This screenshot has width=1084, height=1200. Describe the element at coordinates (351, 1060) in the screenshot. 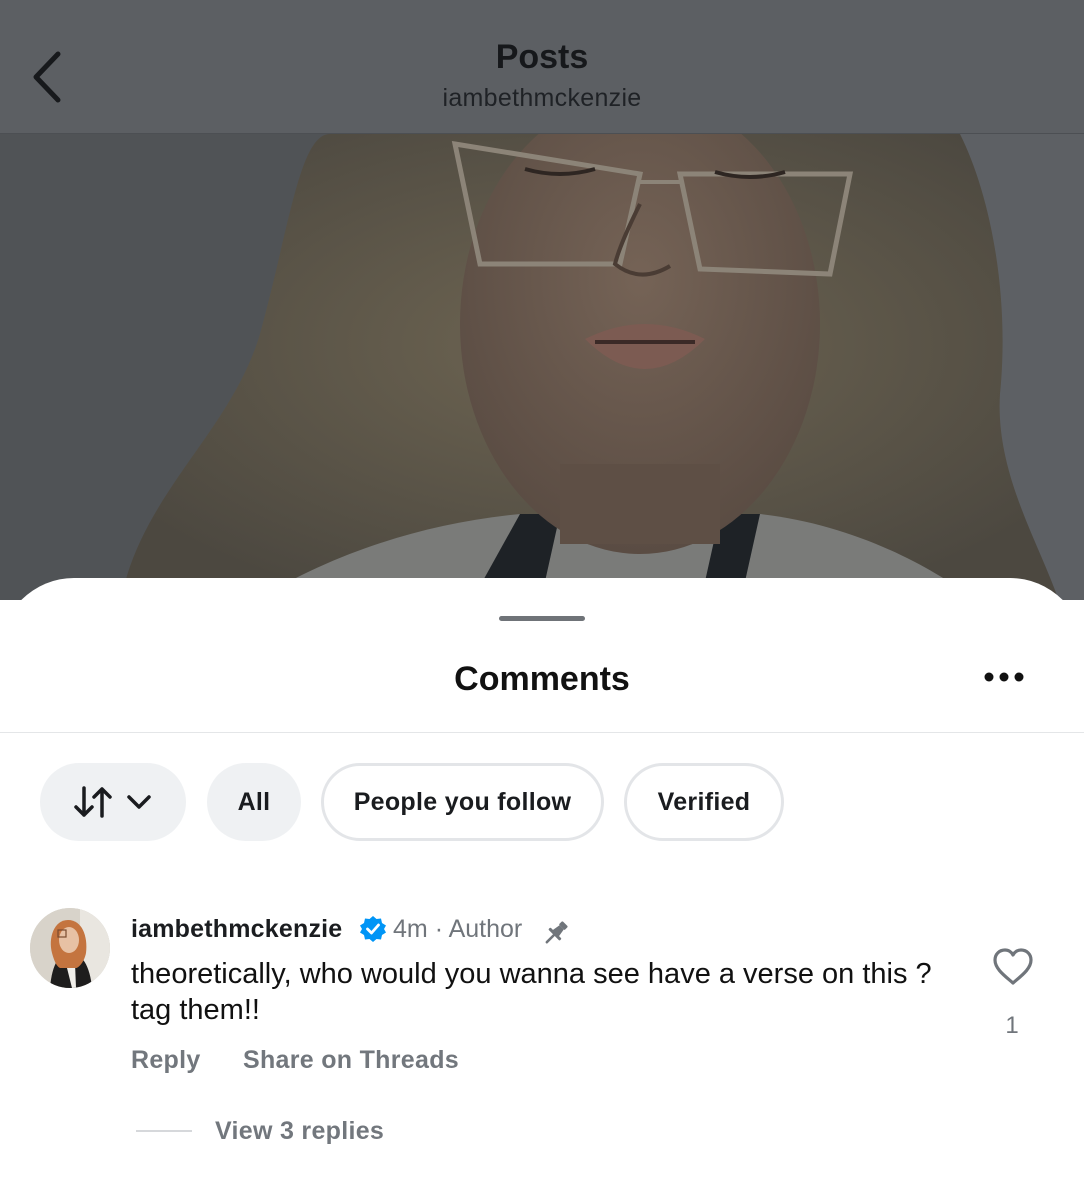

I see `share-on-threads-button: Share on Threads` at that location.